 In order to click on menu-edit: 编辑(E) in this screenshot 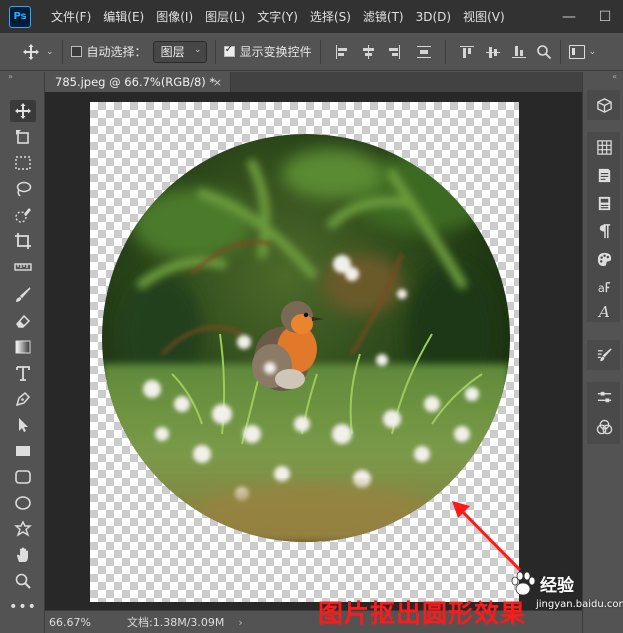, I will do `click(123, 16)`.